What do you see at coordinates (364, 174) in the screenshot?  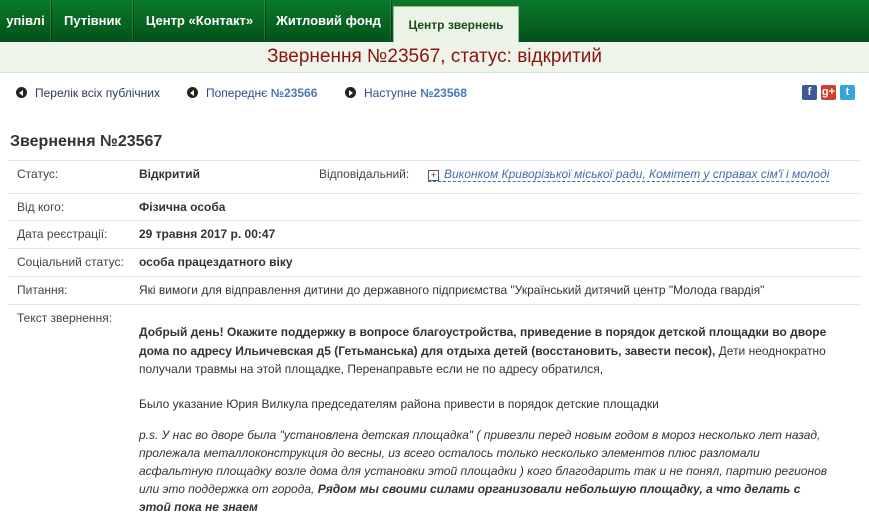 I see `responsible-label: Відповідальний:` at bounding box center [364, 174].